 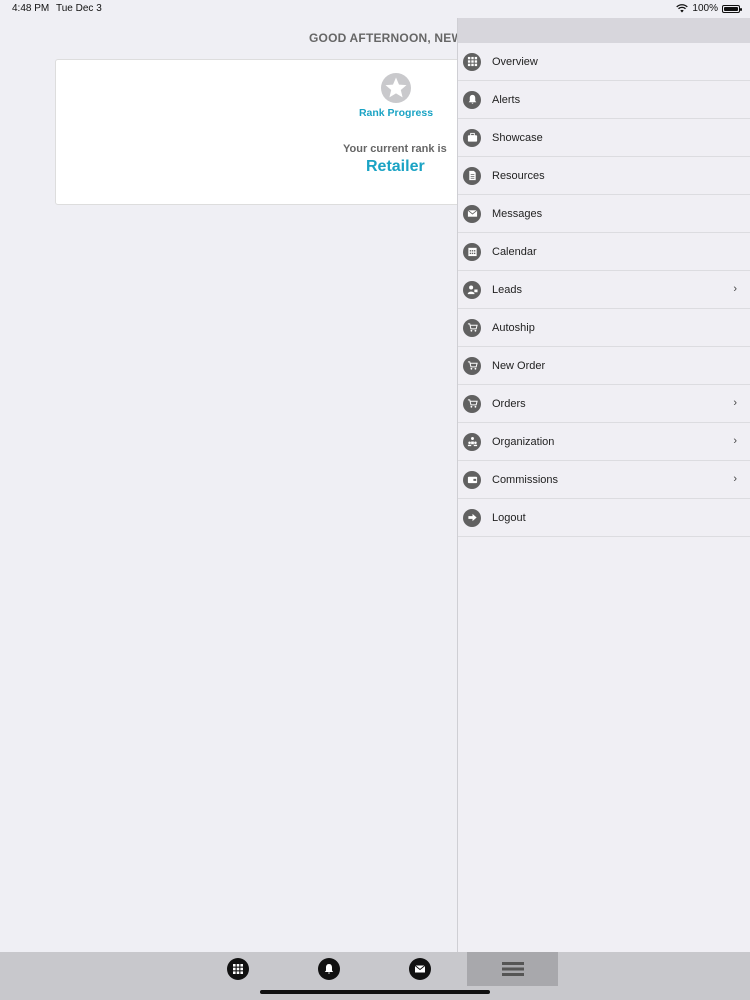 What do you see at coordinates (732, 8) in the screenshot?
I see `battery-icon` at bounding box center [732, 8].